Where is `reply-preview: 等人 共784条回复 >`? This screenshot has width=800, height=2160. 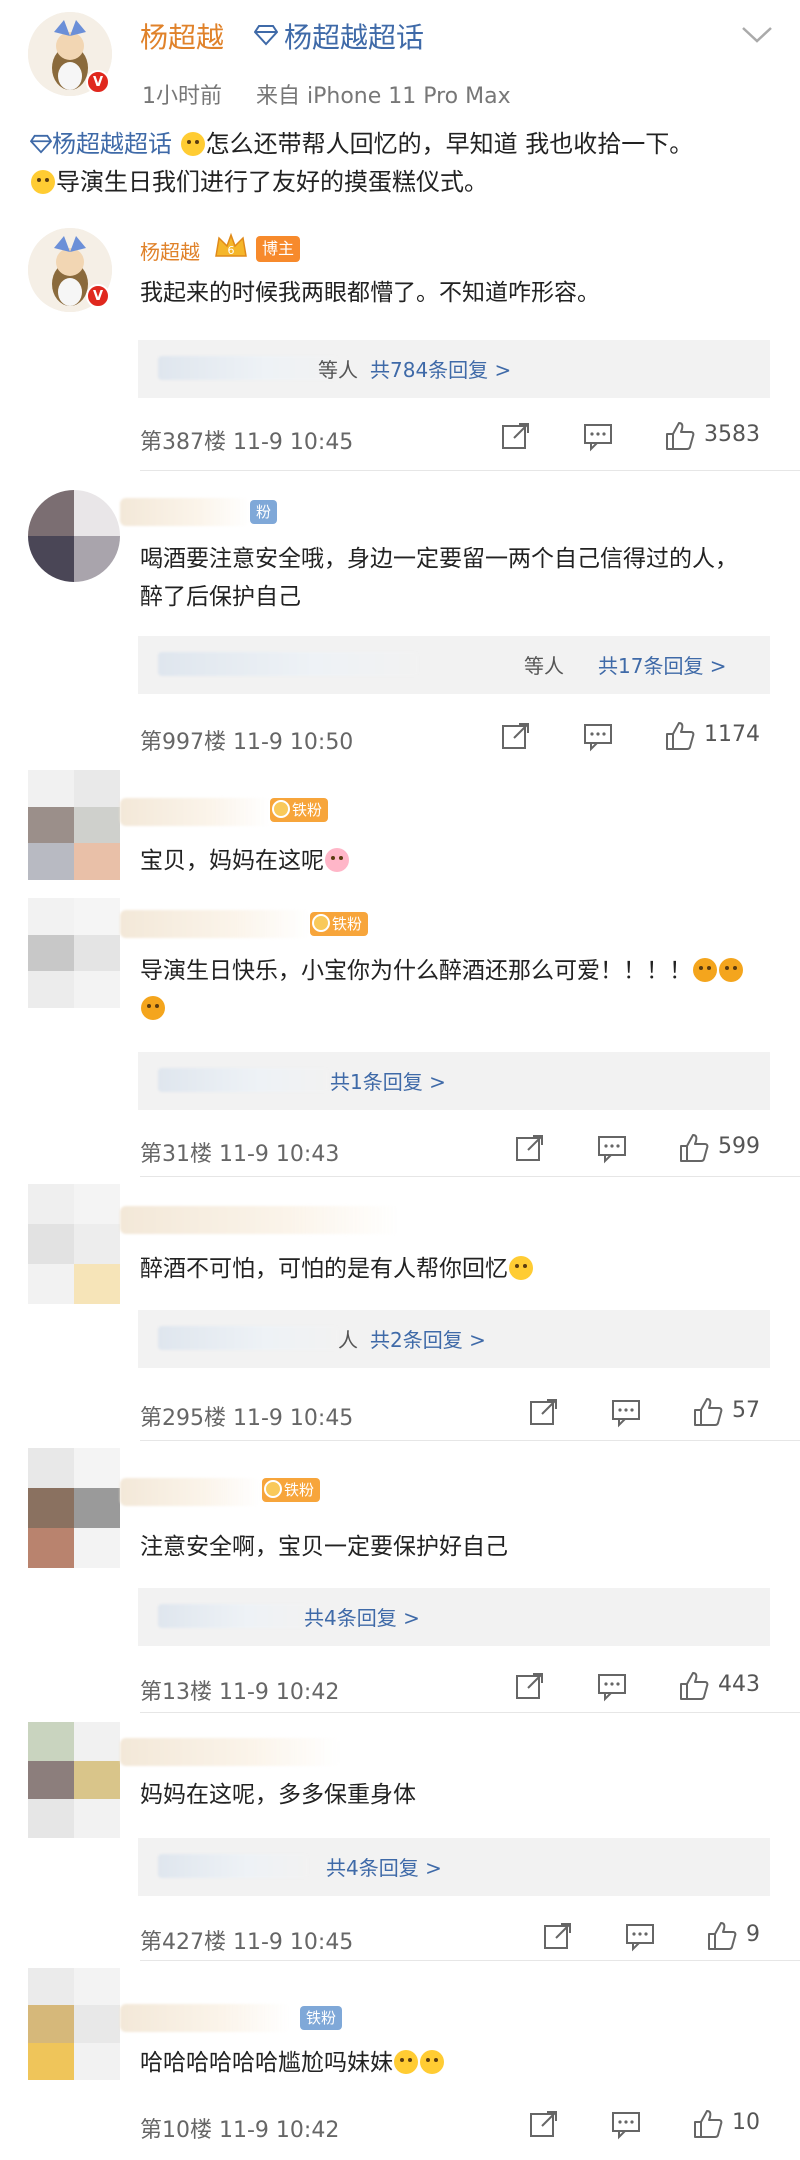
reply-preview: 等人 共784条回复 > is located at coordinates (454, 369).